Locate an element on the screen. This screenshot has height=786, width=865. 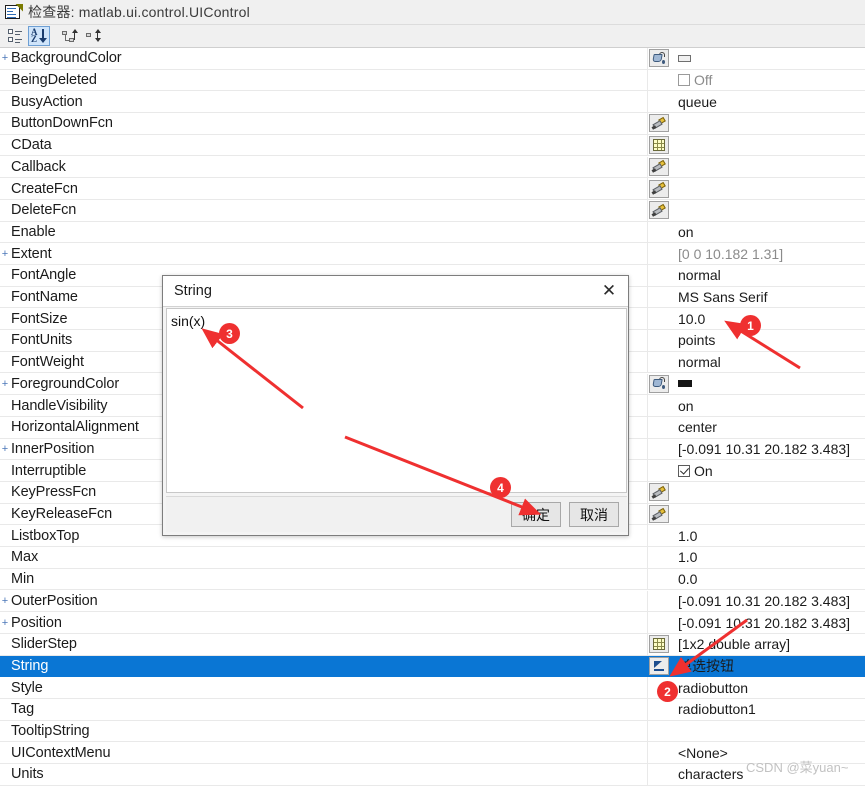
property-value-cell: On is located at coordinates (767, 470).